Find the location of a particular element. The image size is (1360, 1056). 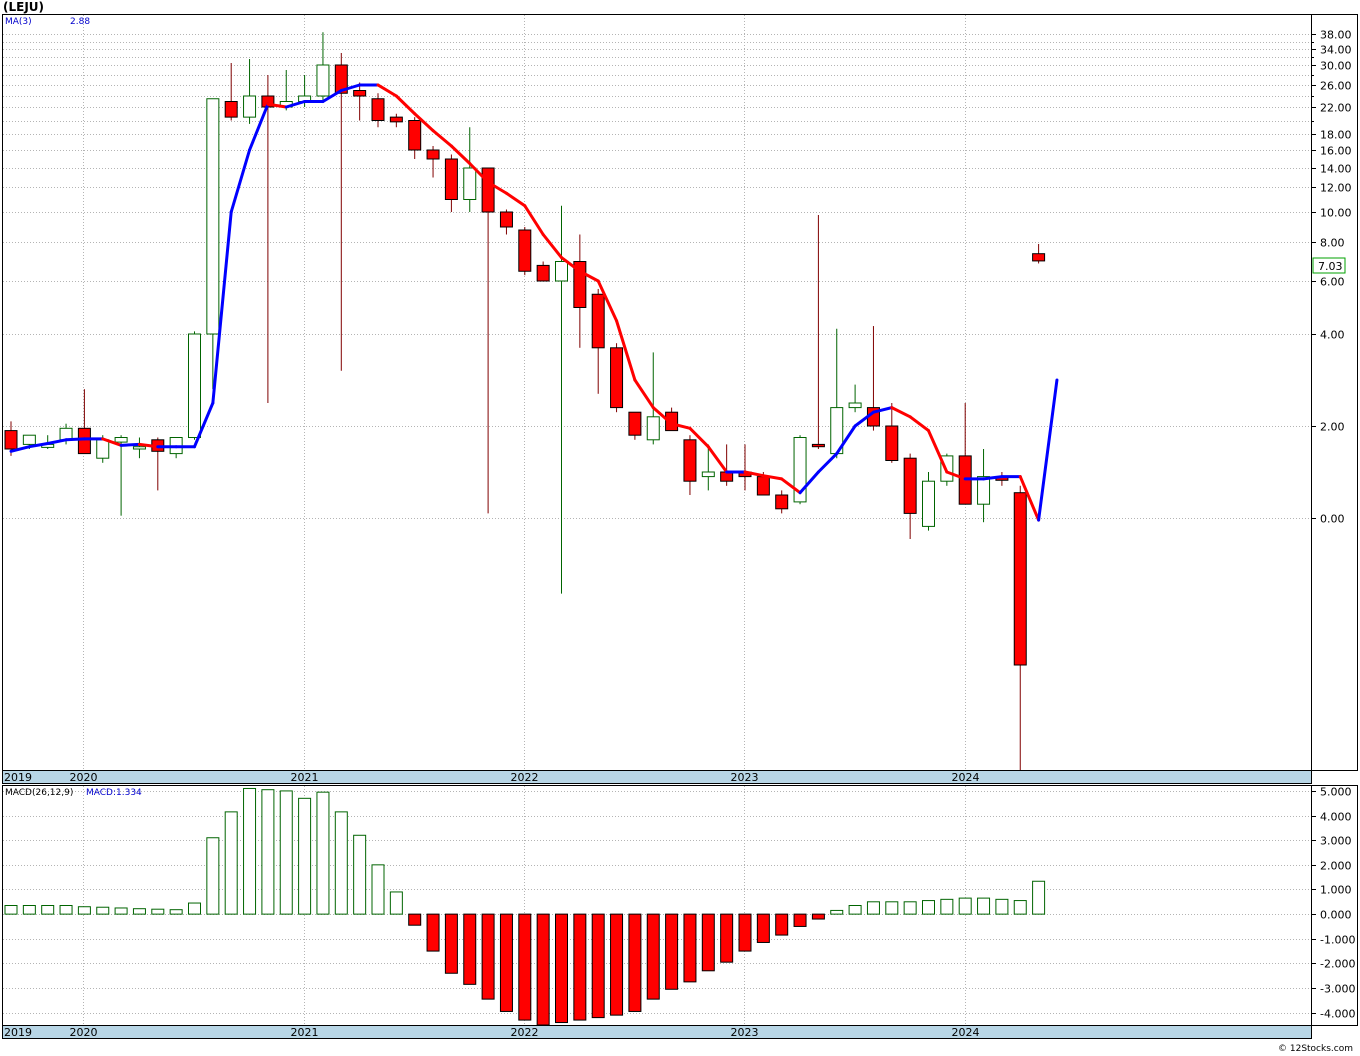

price-tick-label: 26.00 is located at coordinates (1336, 86).